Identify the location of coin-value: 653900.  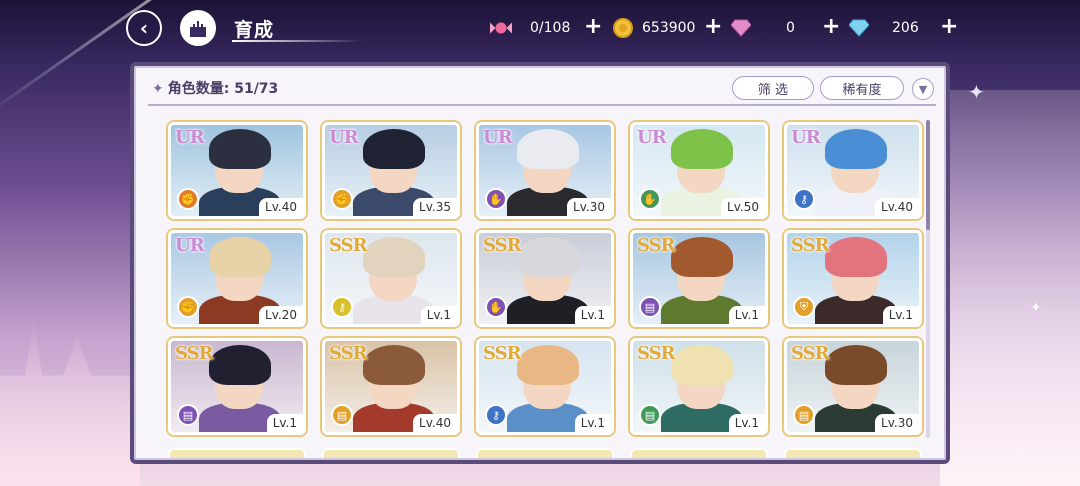
(669, 28).